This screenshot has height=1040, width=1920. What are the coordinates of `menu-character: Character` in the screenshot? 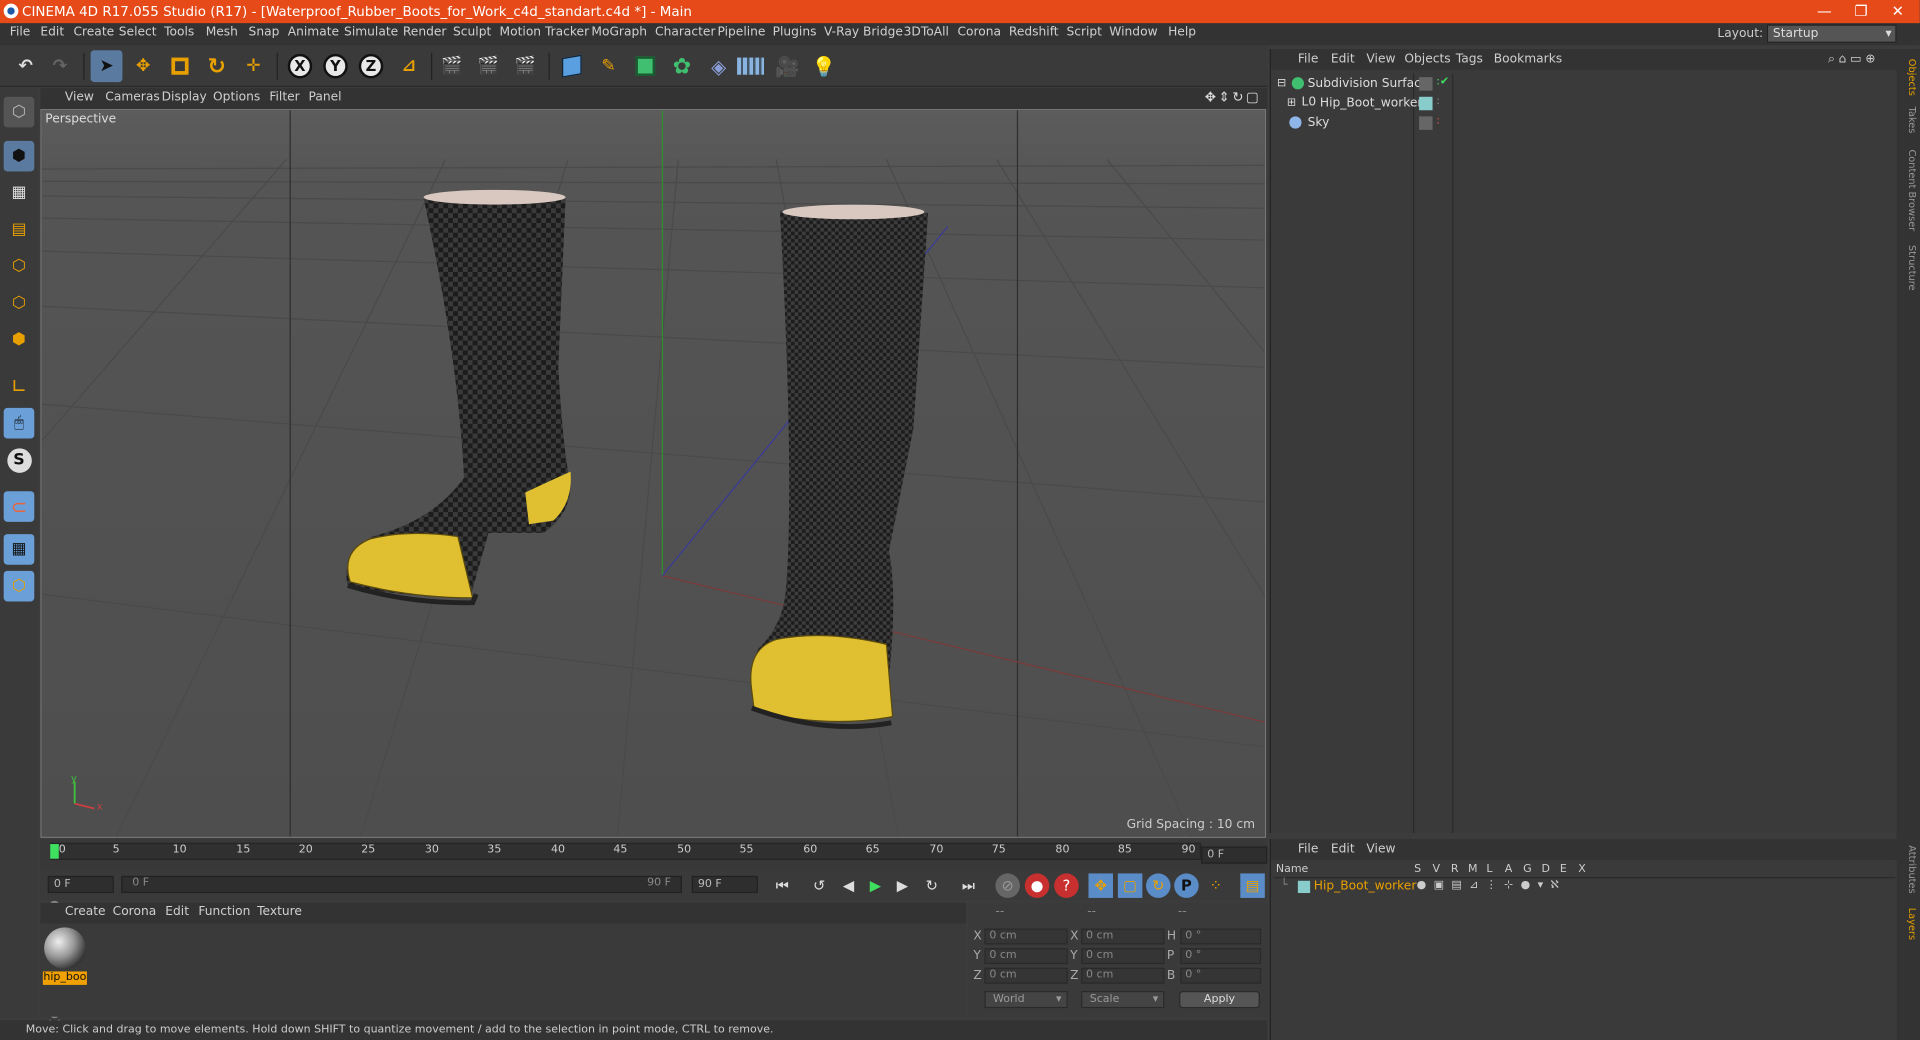 It's located at (685, 32).